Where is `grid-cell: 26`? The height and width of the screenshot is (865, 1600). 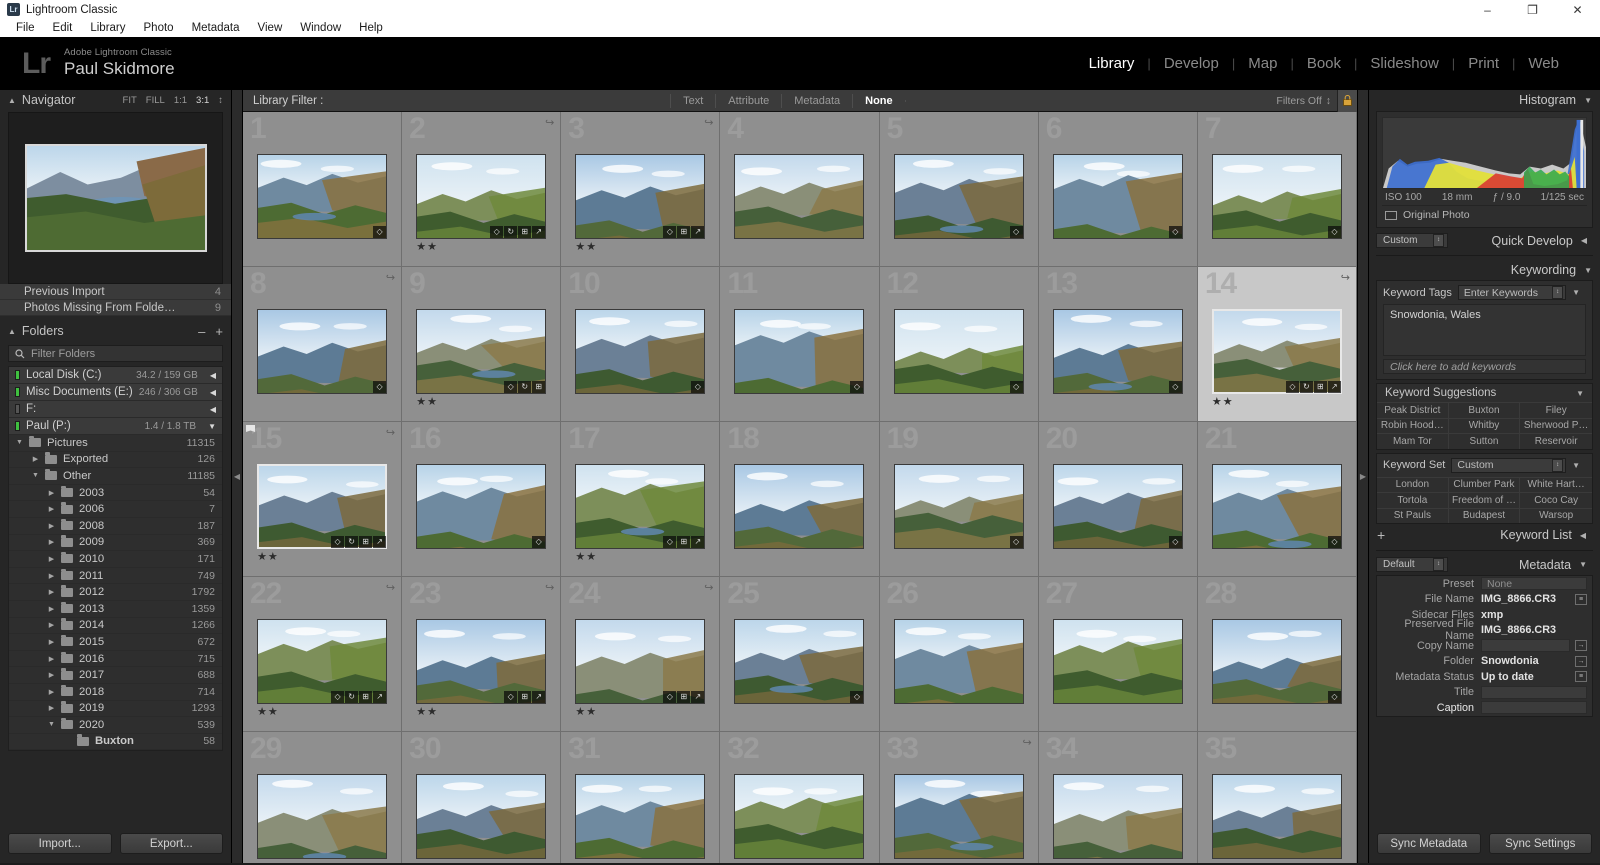 grid-cell: 26 is located at coordinates (959, 654).